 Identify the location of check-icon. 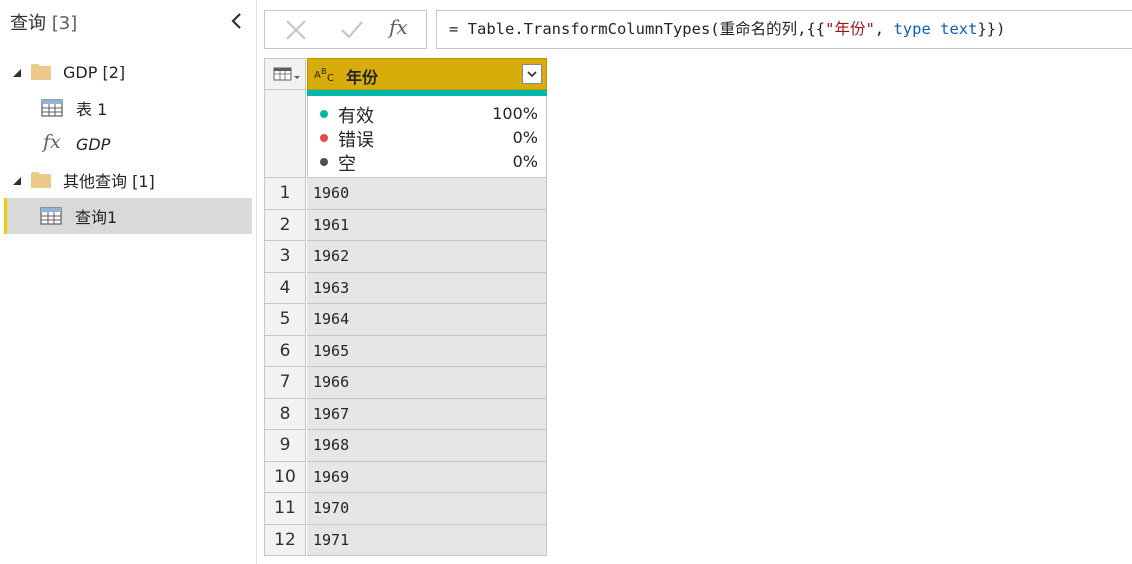
(352, 30).